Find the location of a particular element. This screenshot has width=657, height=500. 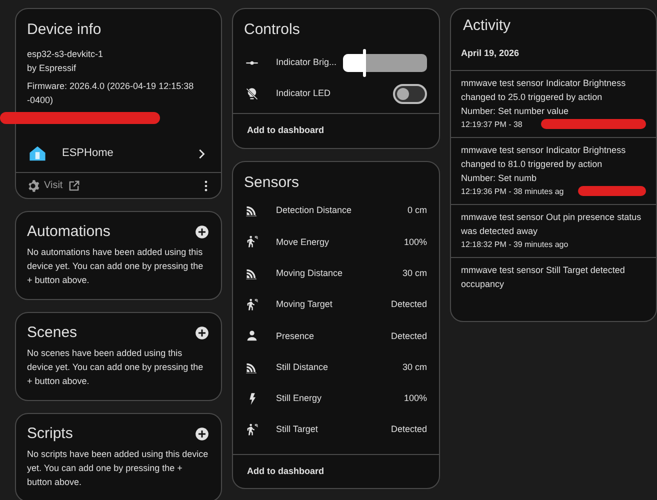

activity-message: mmwave test sensor Out pin presence status is located at coordinates (551, 217).